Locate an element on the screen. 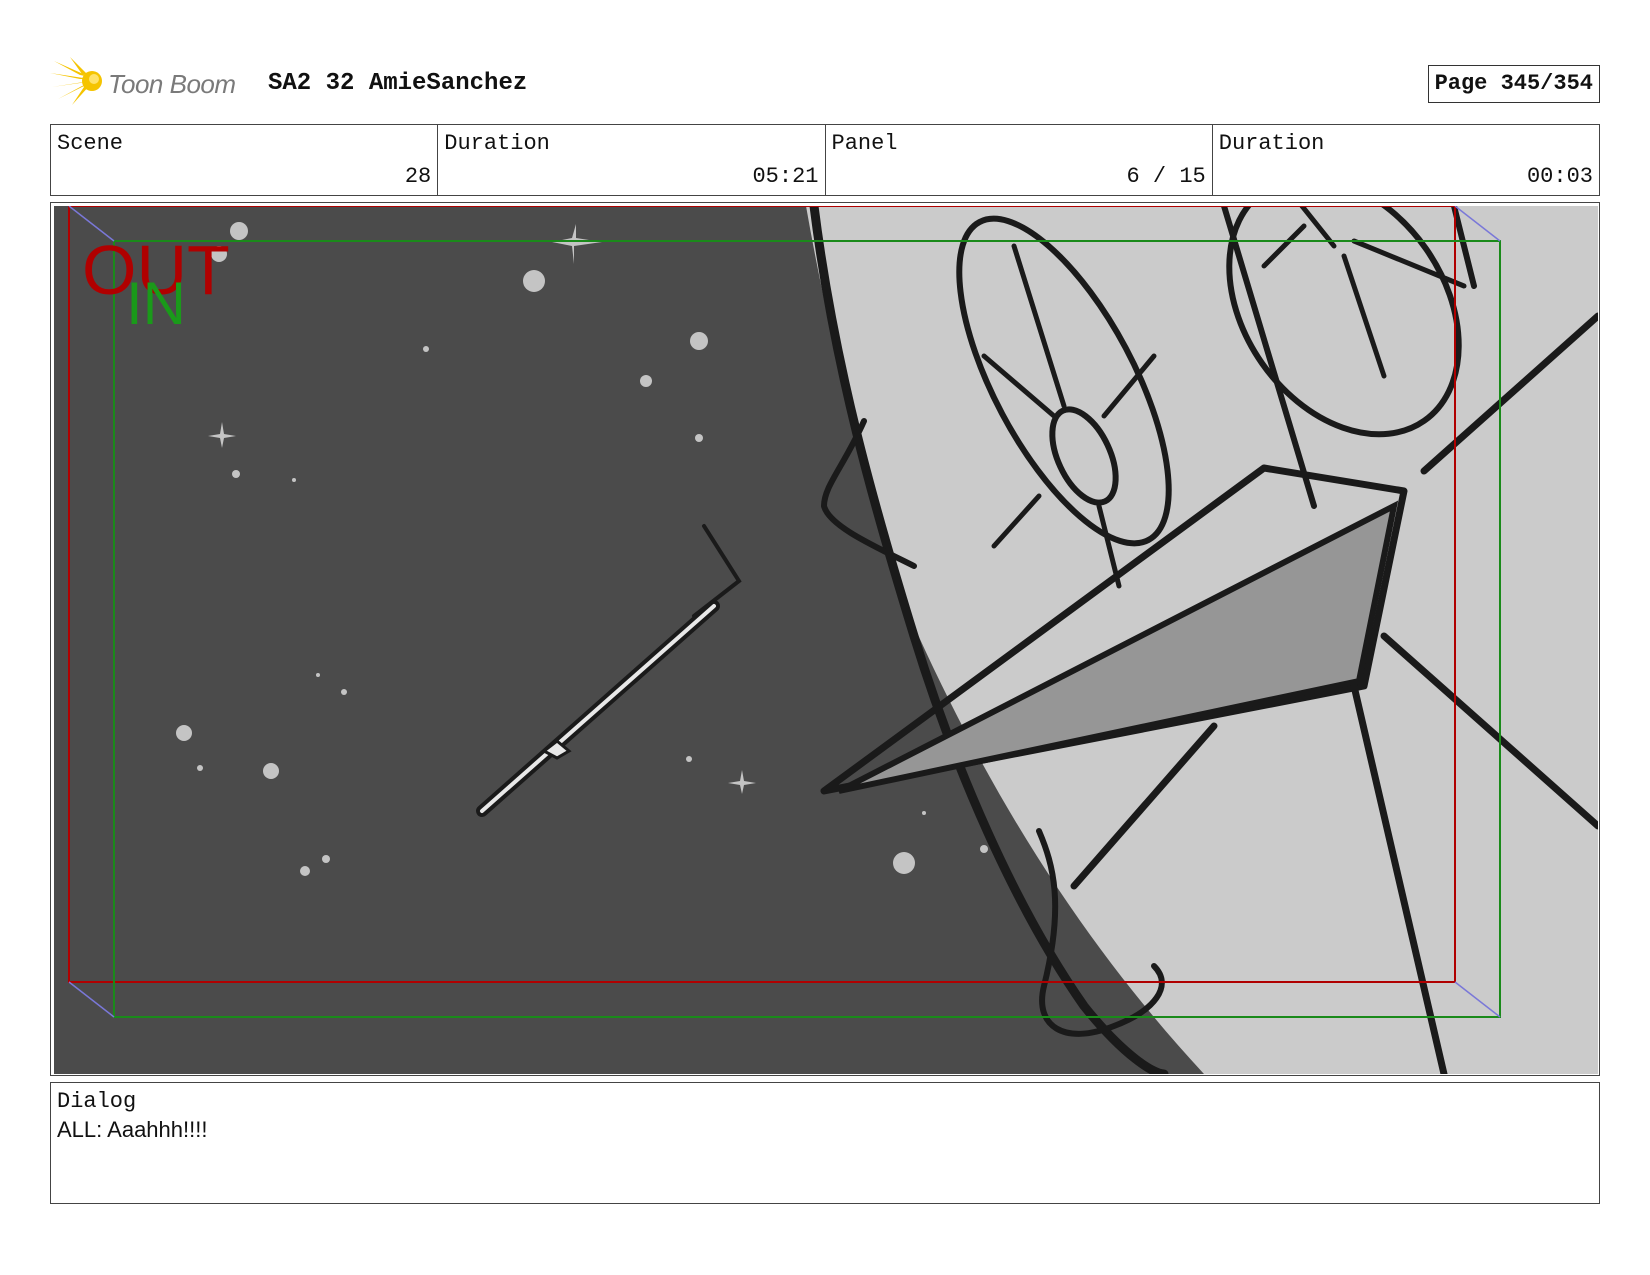  project-title: SA2 32 AmieSanchez is located at coordinates (398, 83).